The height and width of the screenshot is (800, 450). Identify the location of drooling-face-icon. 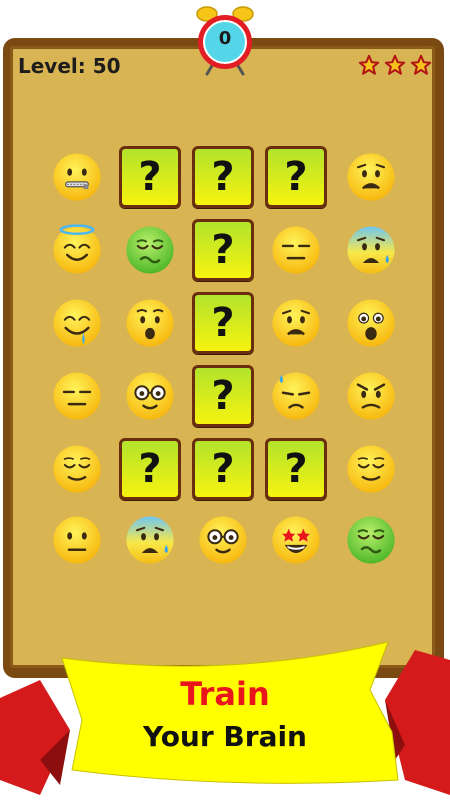
(77, 323).